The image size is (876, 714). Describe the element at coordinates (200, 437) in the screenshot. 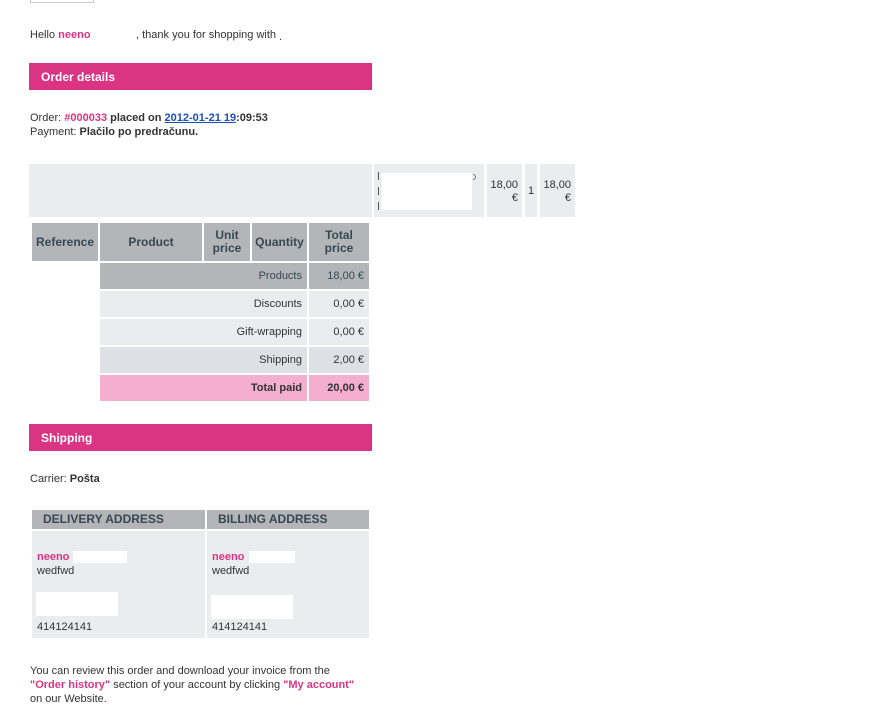

I see `shipping-header: Shipping` at that location.